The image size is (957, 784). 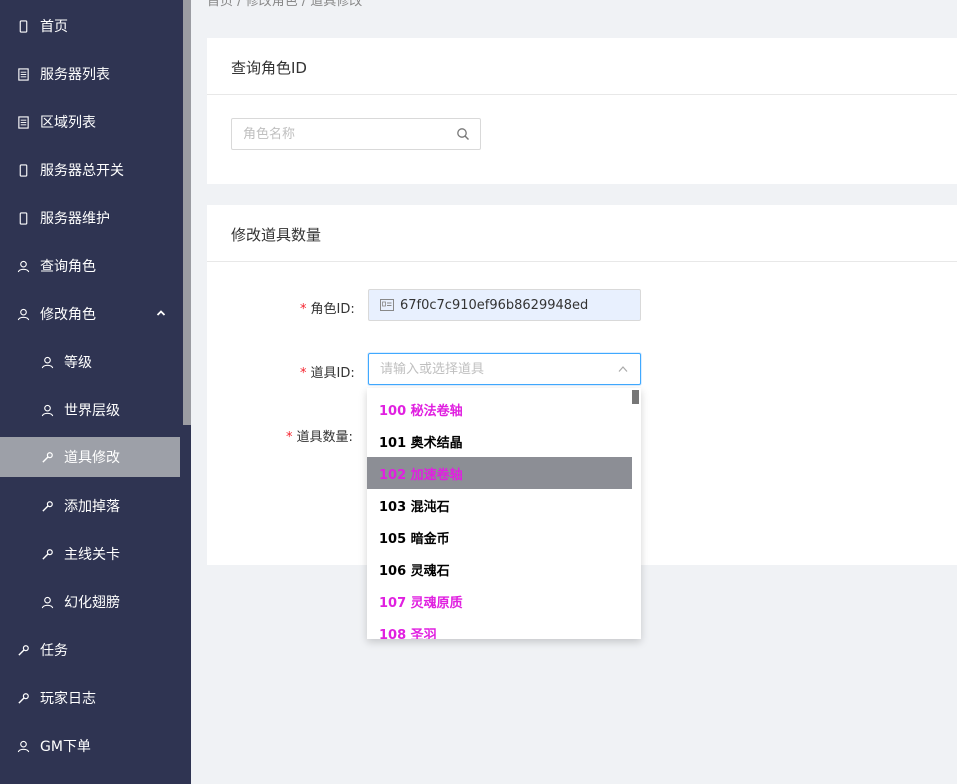 I want to click on role-id-value: 67f0c7c910ef96b8629948ed, so click(x=494, y=305).